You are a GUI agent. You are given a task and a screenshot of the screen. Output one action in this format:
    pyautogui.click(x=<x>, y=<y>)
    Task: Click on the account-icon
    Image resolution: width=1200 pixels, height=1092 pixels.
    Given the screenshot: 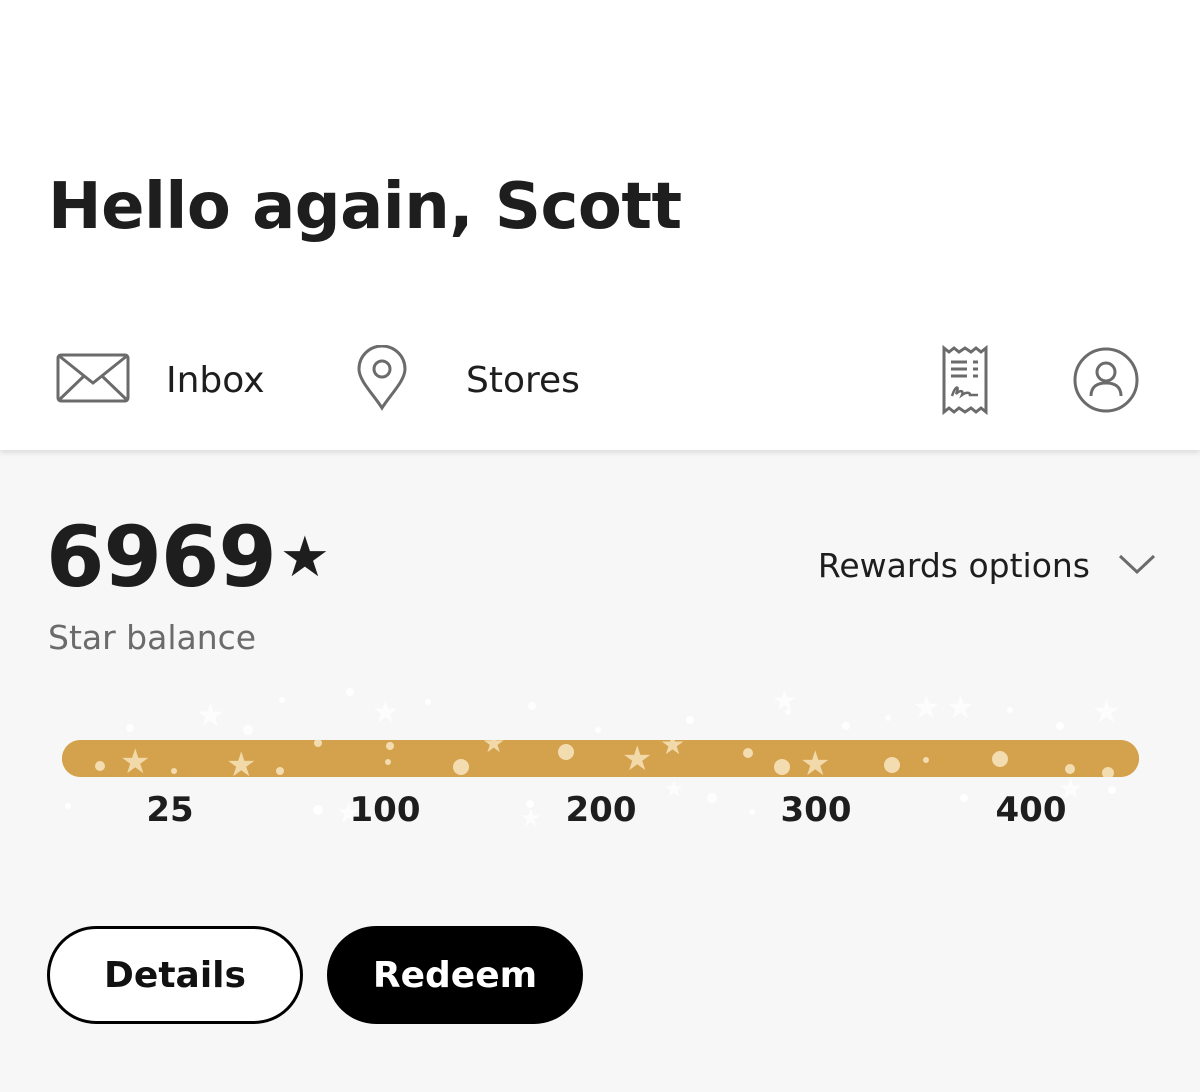 What is the action you would take?
    pyautogui.click(x=1106, y=382)
    